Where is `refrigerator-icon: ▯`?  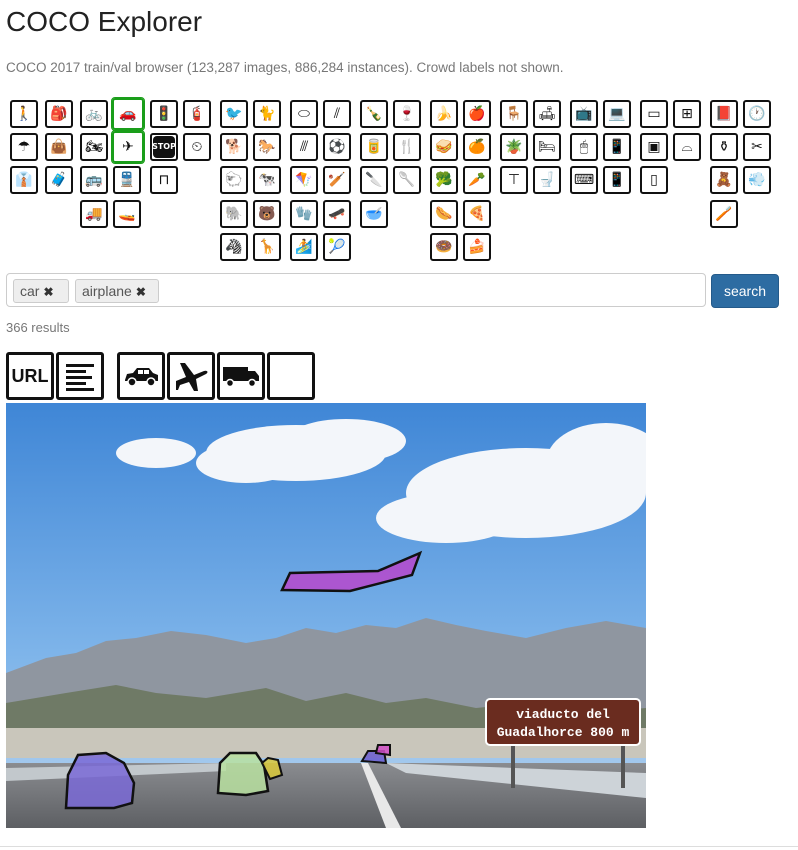 refrigerator-icon: ▯ is located at coordinates (654, 180).